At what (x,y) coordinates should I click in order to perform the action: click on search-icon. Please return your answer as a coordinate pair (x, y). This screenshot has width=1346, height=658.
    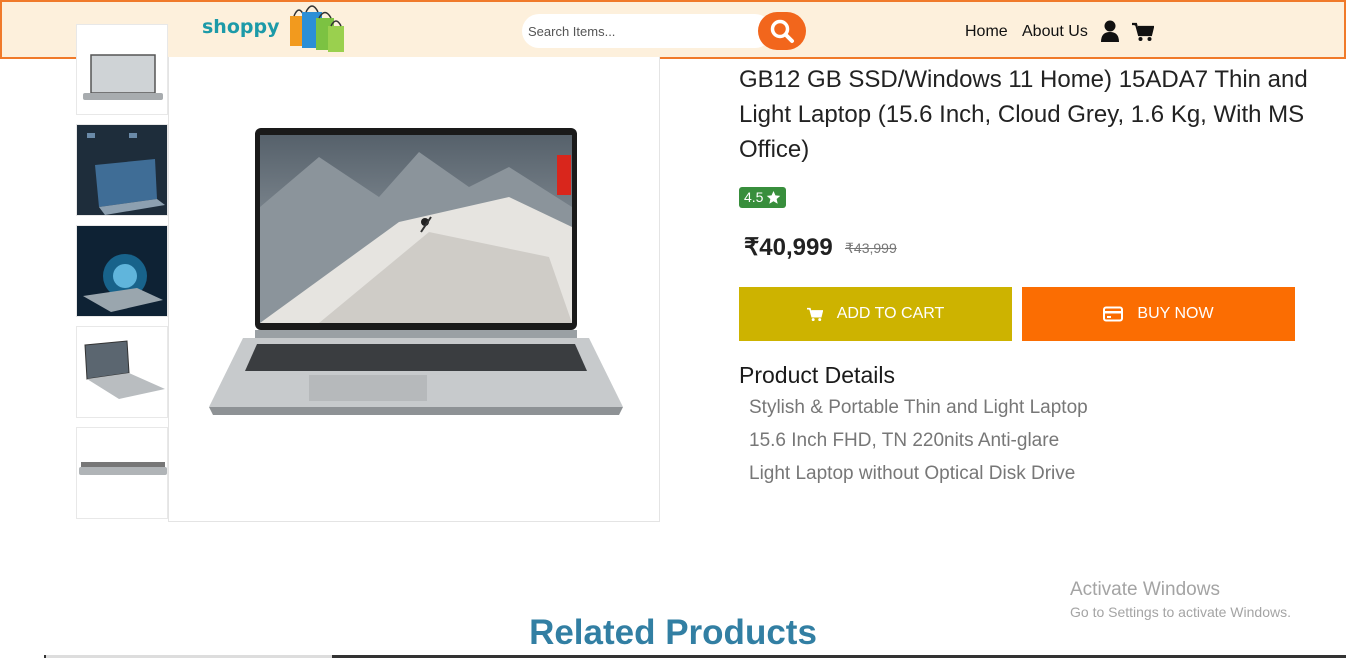
    Looking at the image, I should click on (782, 31).